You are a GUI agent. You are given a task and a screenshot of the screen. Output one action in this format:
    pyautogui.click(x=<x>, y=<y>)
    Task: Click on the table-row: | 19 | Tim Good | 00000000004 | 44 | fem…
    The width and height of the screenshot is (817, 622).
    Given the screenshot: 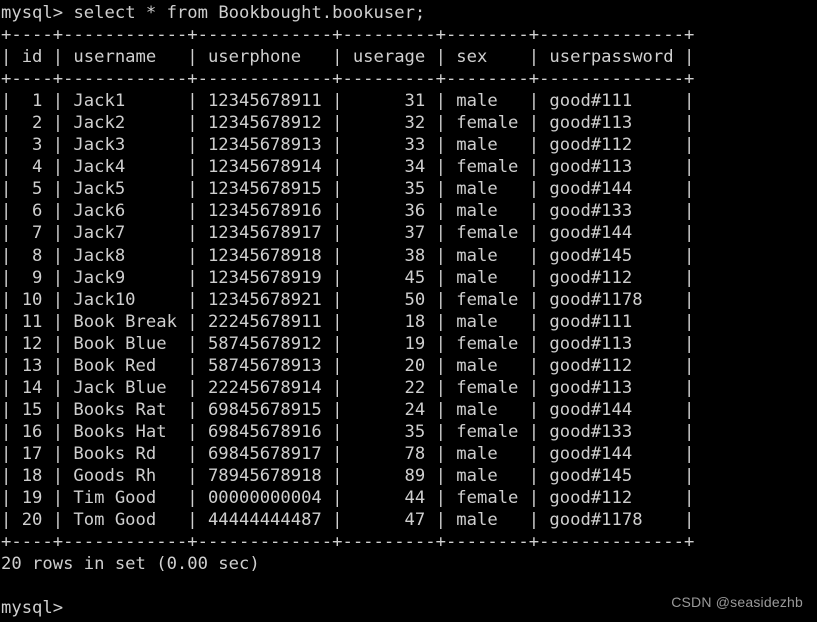 What is the action you would take?
    pyautogui.click(x=348, y=498)
    